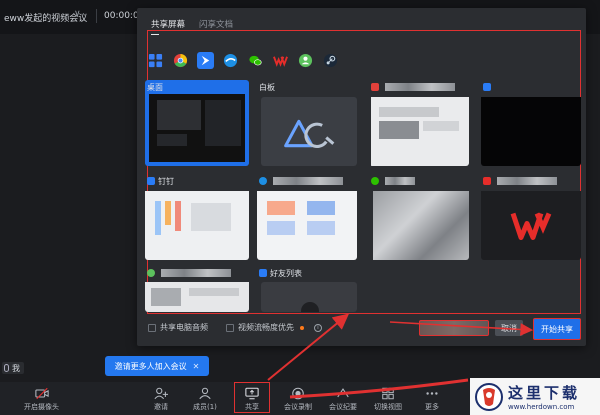 The width and height of the screenshot is (600, 415). I want to click on watermark-url: www.herdown.com, so click(541, 407).